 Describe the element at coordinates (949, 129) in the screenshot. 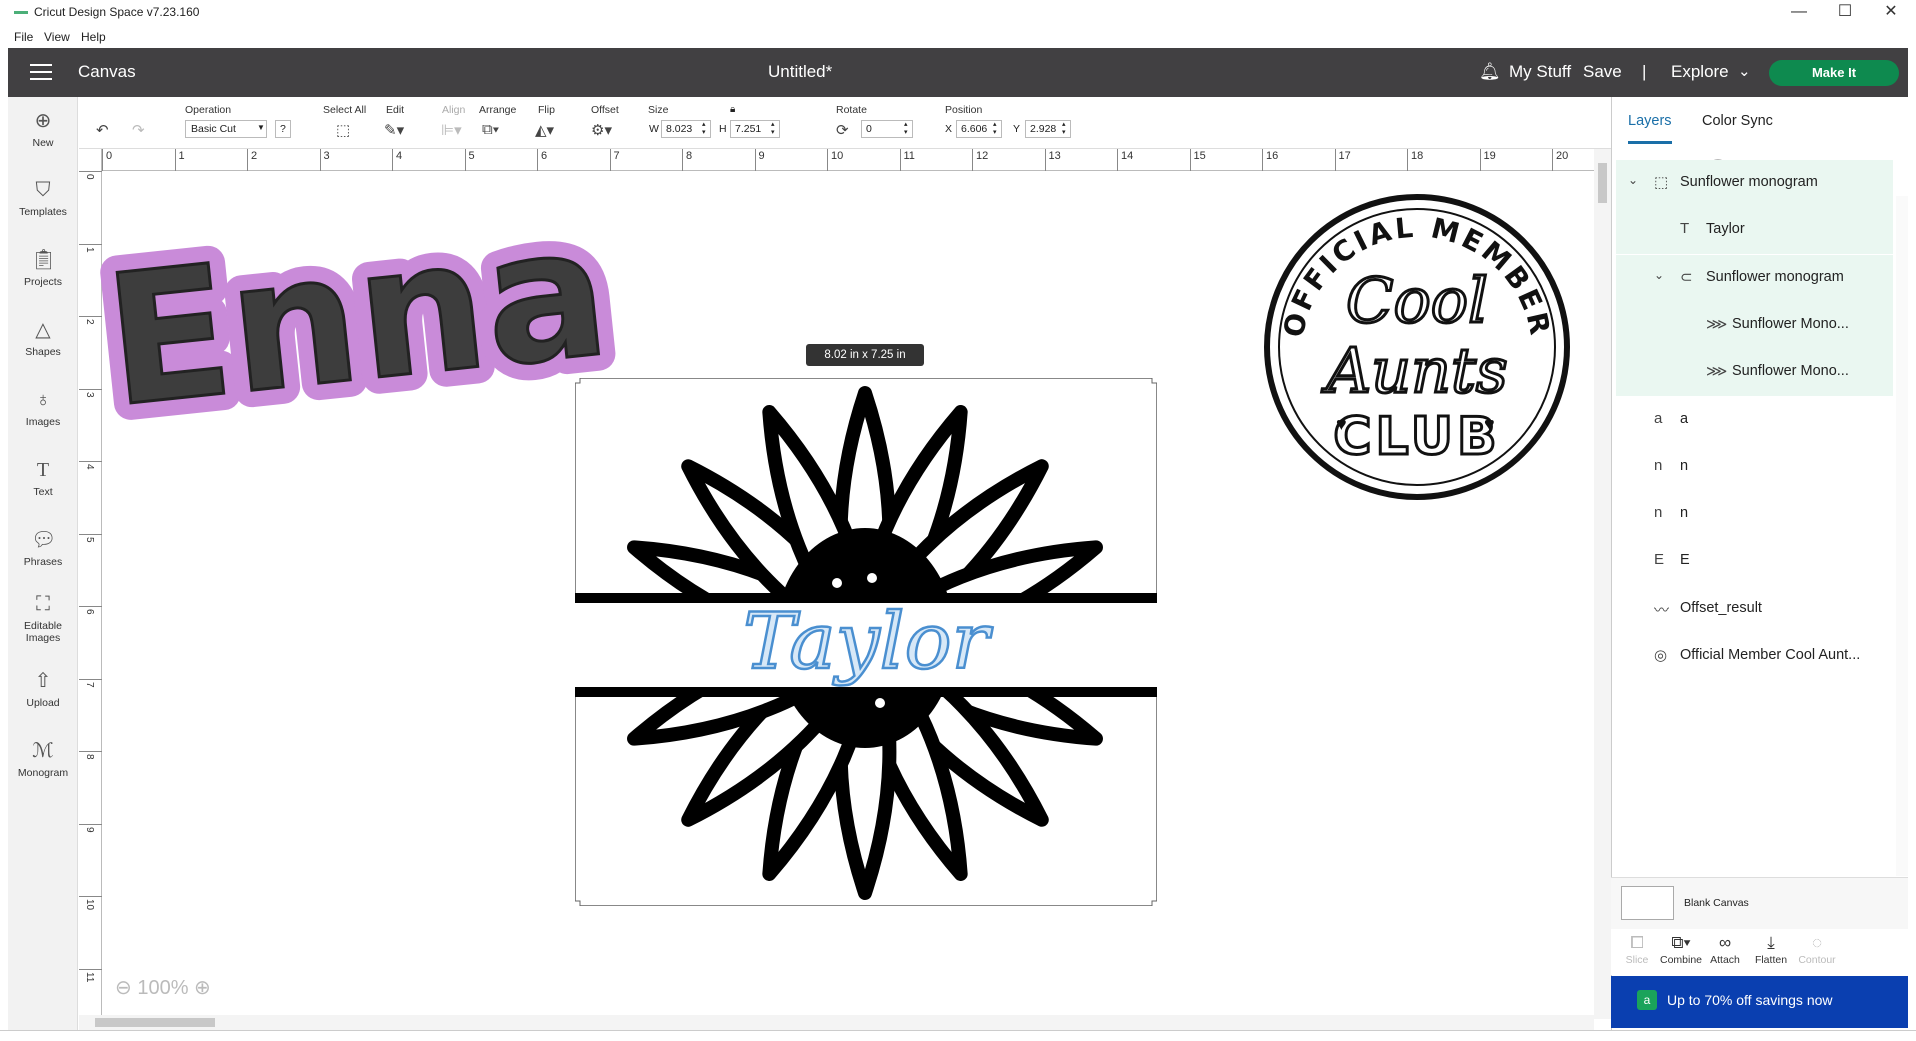

I see `x-label: X` at that location.